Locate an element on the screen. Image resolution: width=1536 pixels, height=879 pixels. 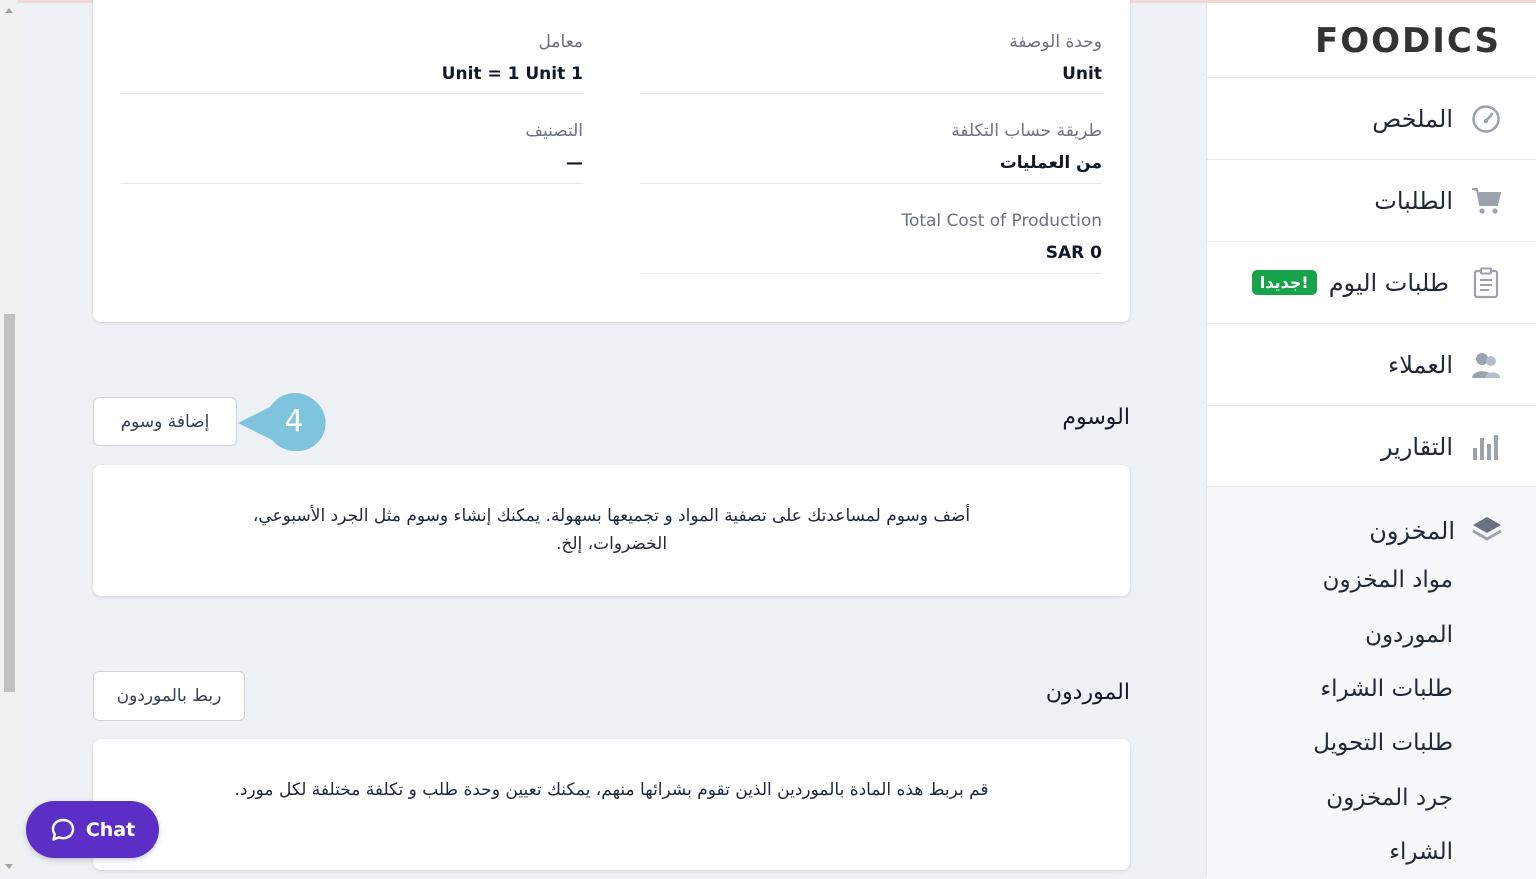
sidebar-item-customers: العملاء is located at coordinates (1371, 364).